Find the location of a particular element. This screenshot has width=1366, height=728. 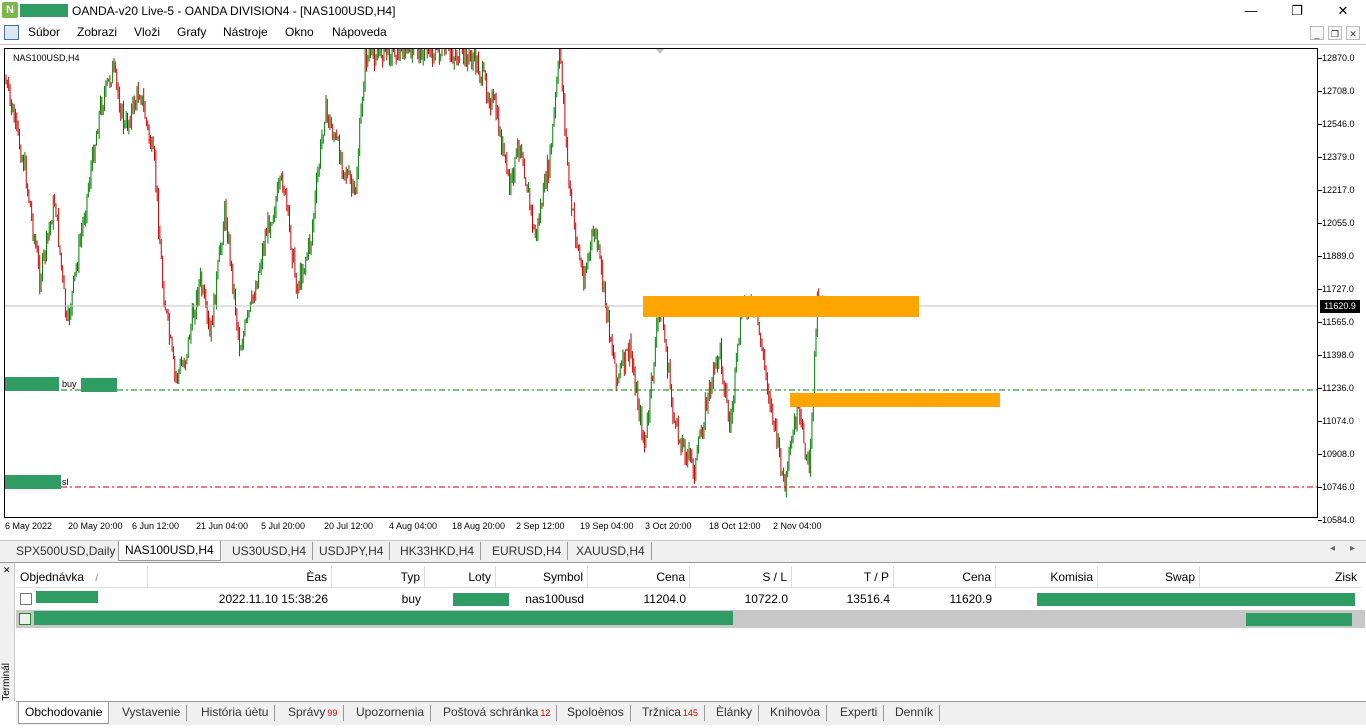

redacted-balance-text is located at coordinates (383, 618).